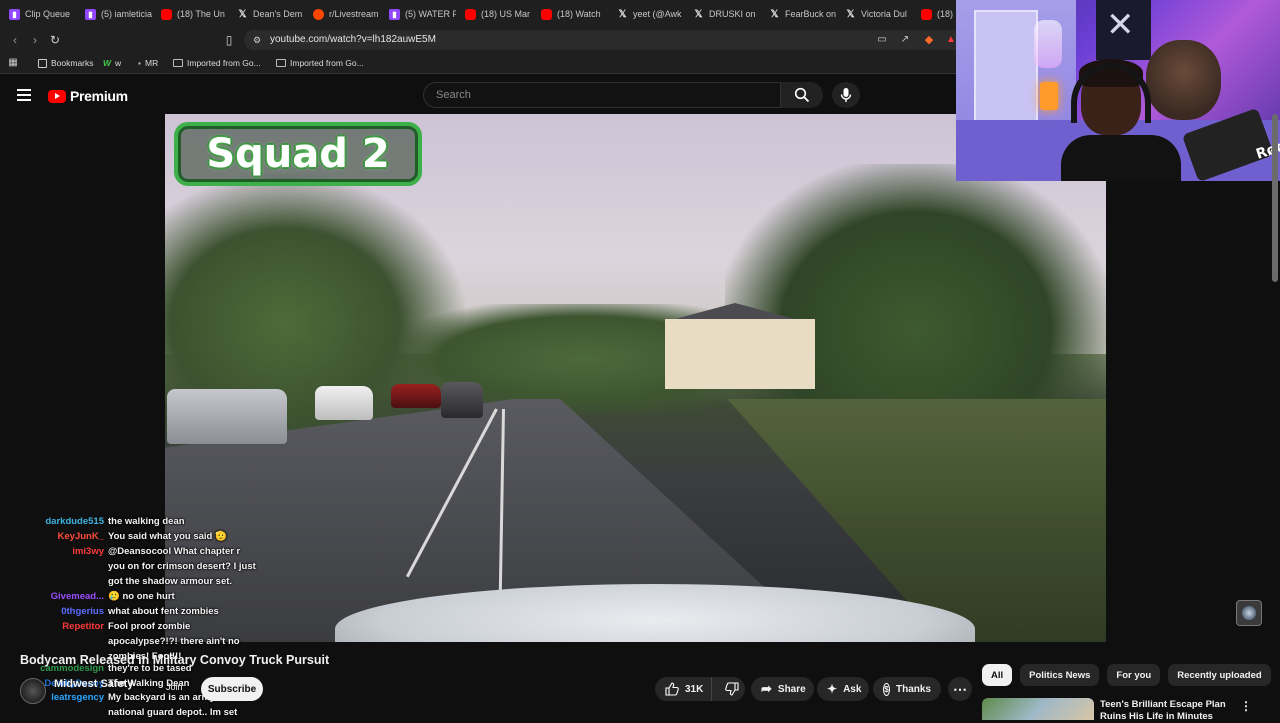 This screenshot has height=723, width=1280. Describe the element at coordinates (1048, 44) in the screenshot. I see `webcam-light` at that location.